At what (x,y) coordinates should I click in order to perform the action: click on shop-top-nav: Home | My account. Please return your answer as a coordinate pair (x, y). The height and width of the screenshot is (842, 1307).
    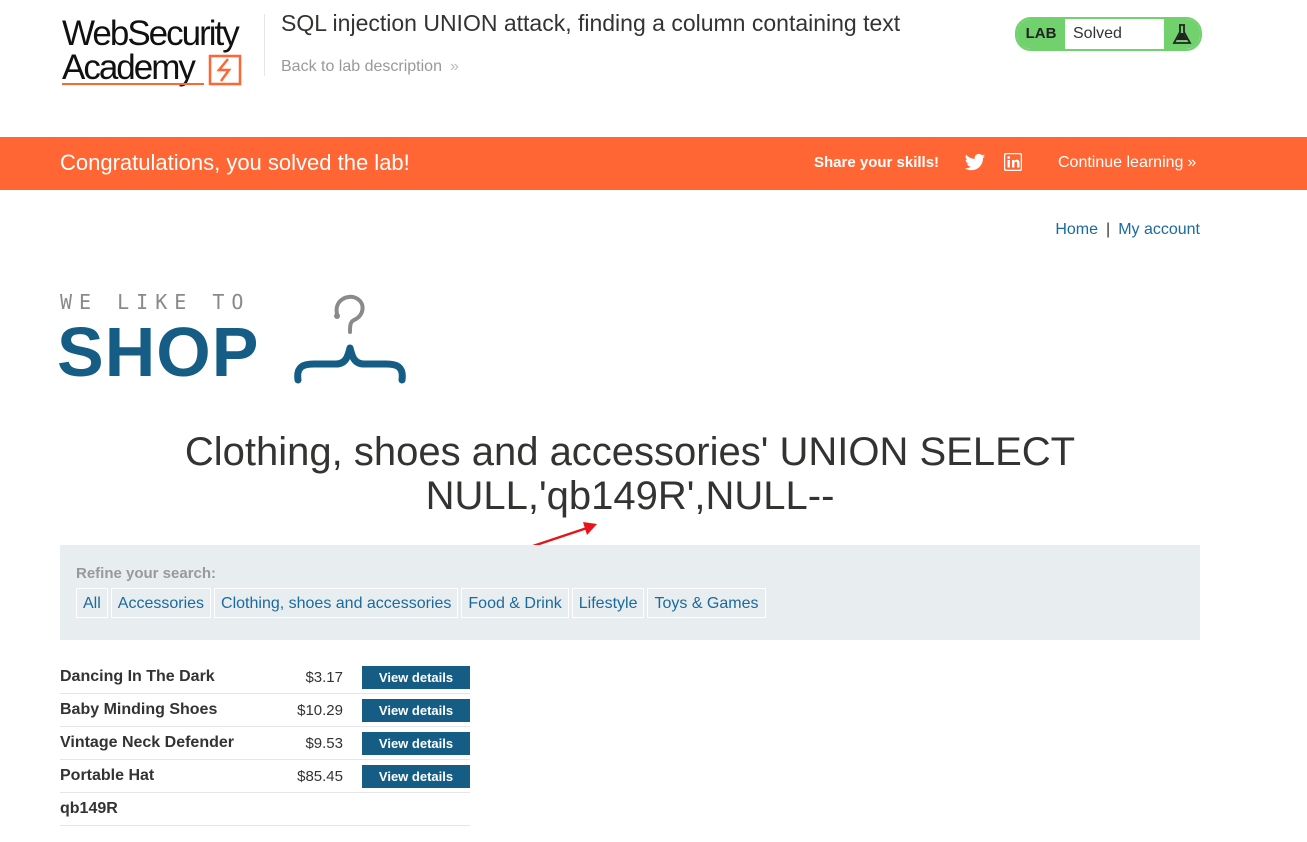
    Looking at the image, I should click on (1127, 230).